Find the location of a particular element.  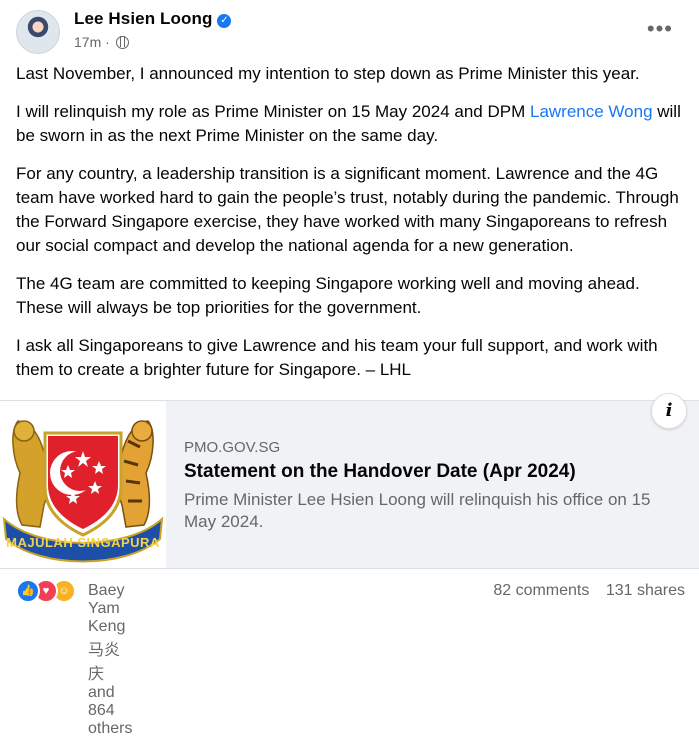

post-header: Lee Hsien Loong ✓ 17m · ••• is located at coordinates (349, 31).